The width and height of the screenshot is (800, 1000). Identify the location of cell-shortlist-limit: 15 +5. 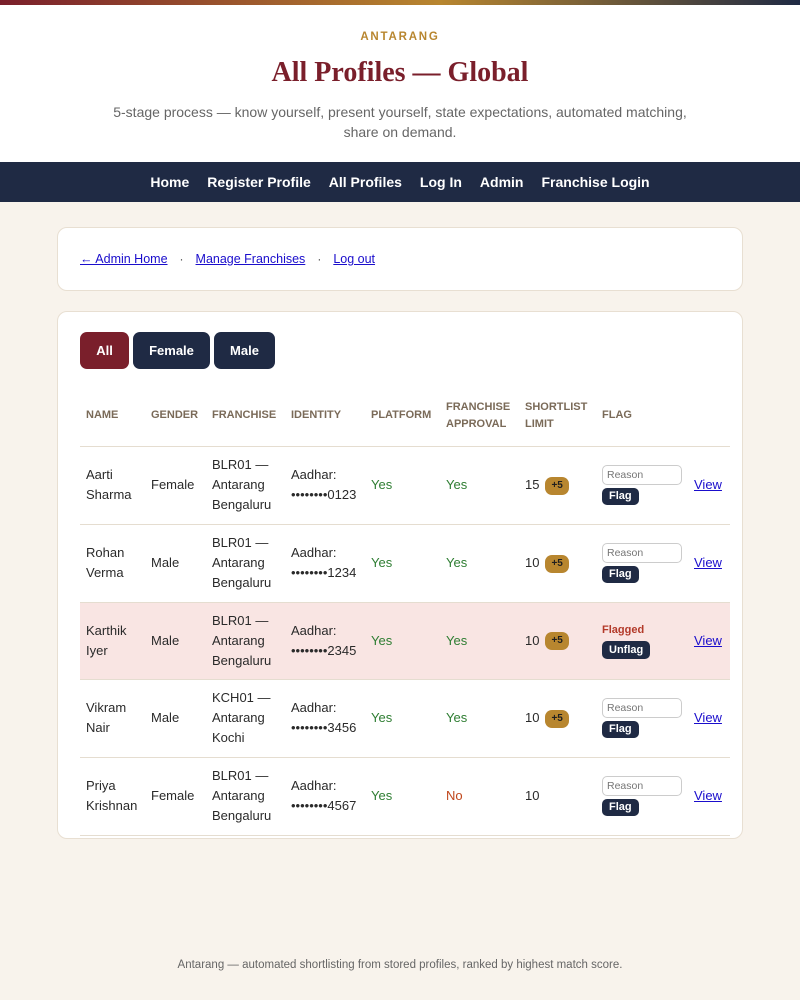
(557, 485).